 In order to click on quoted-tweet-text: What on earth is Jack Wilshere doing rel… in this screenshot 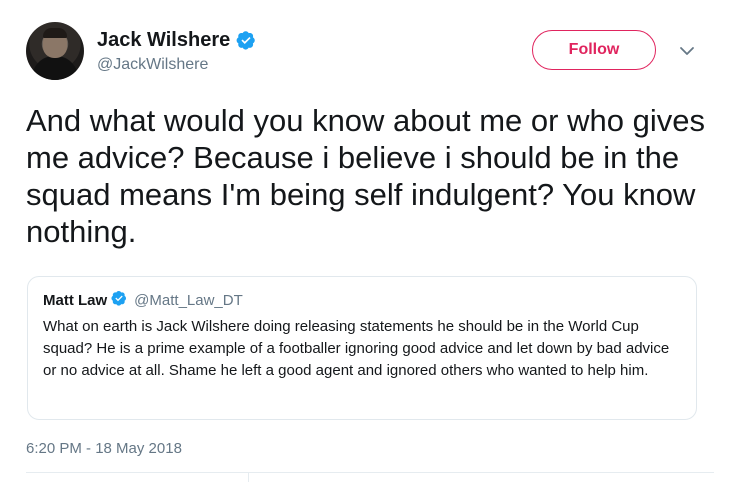, I will do `click(356, 348)`.